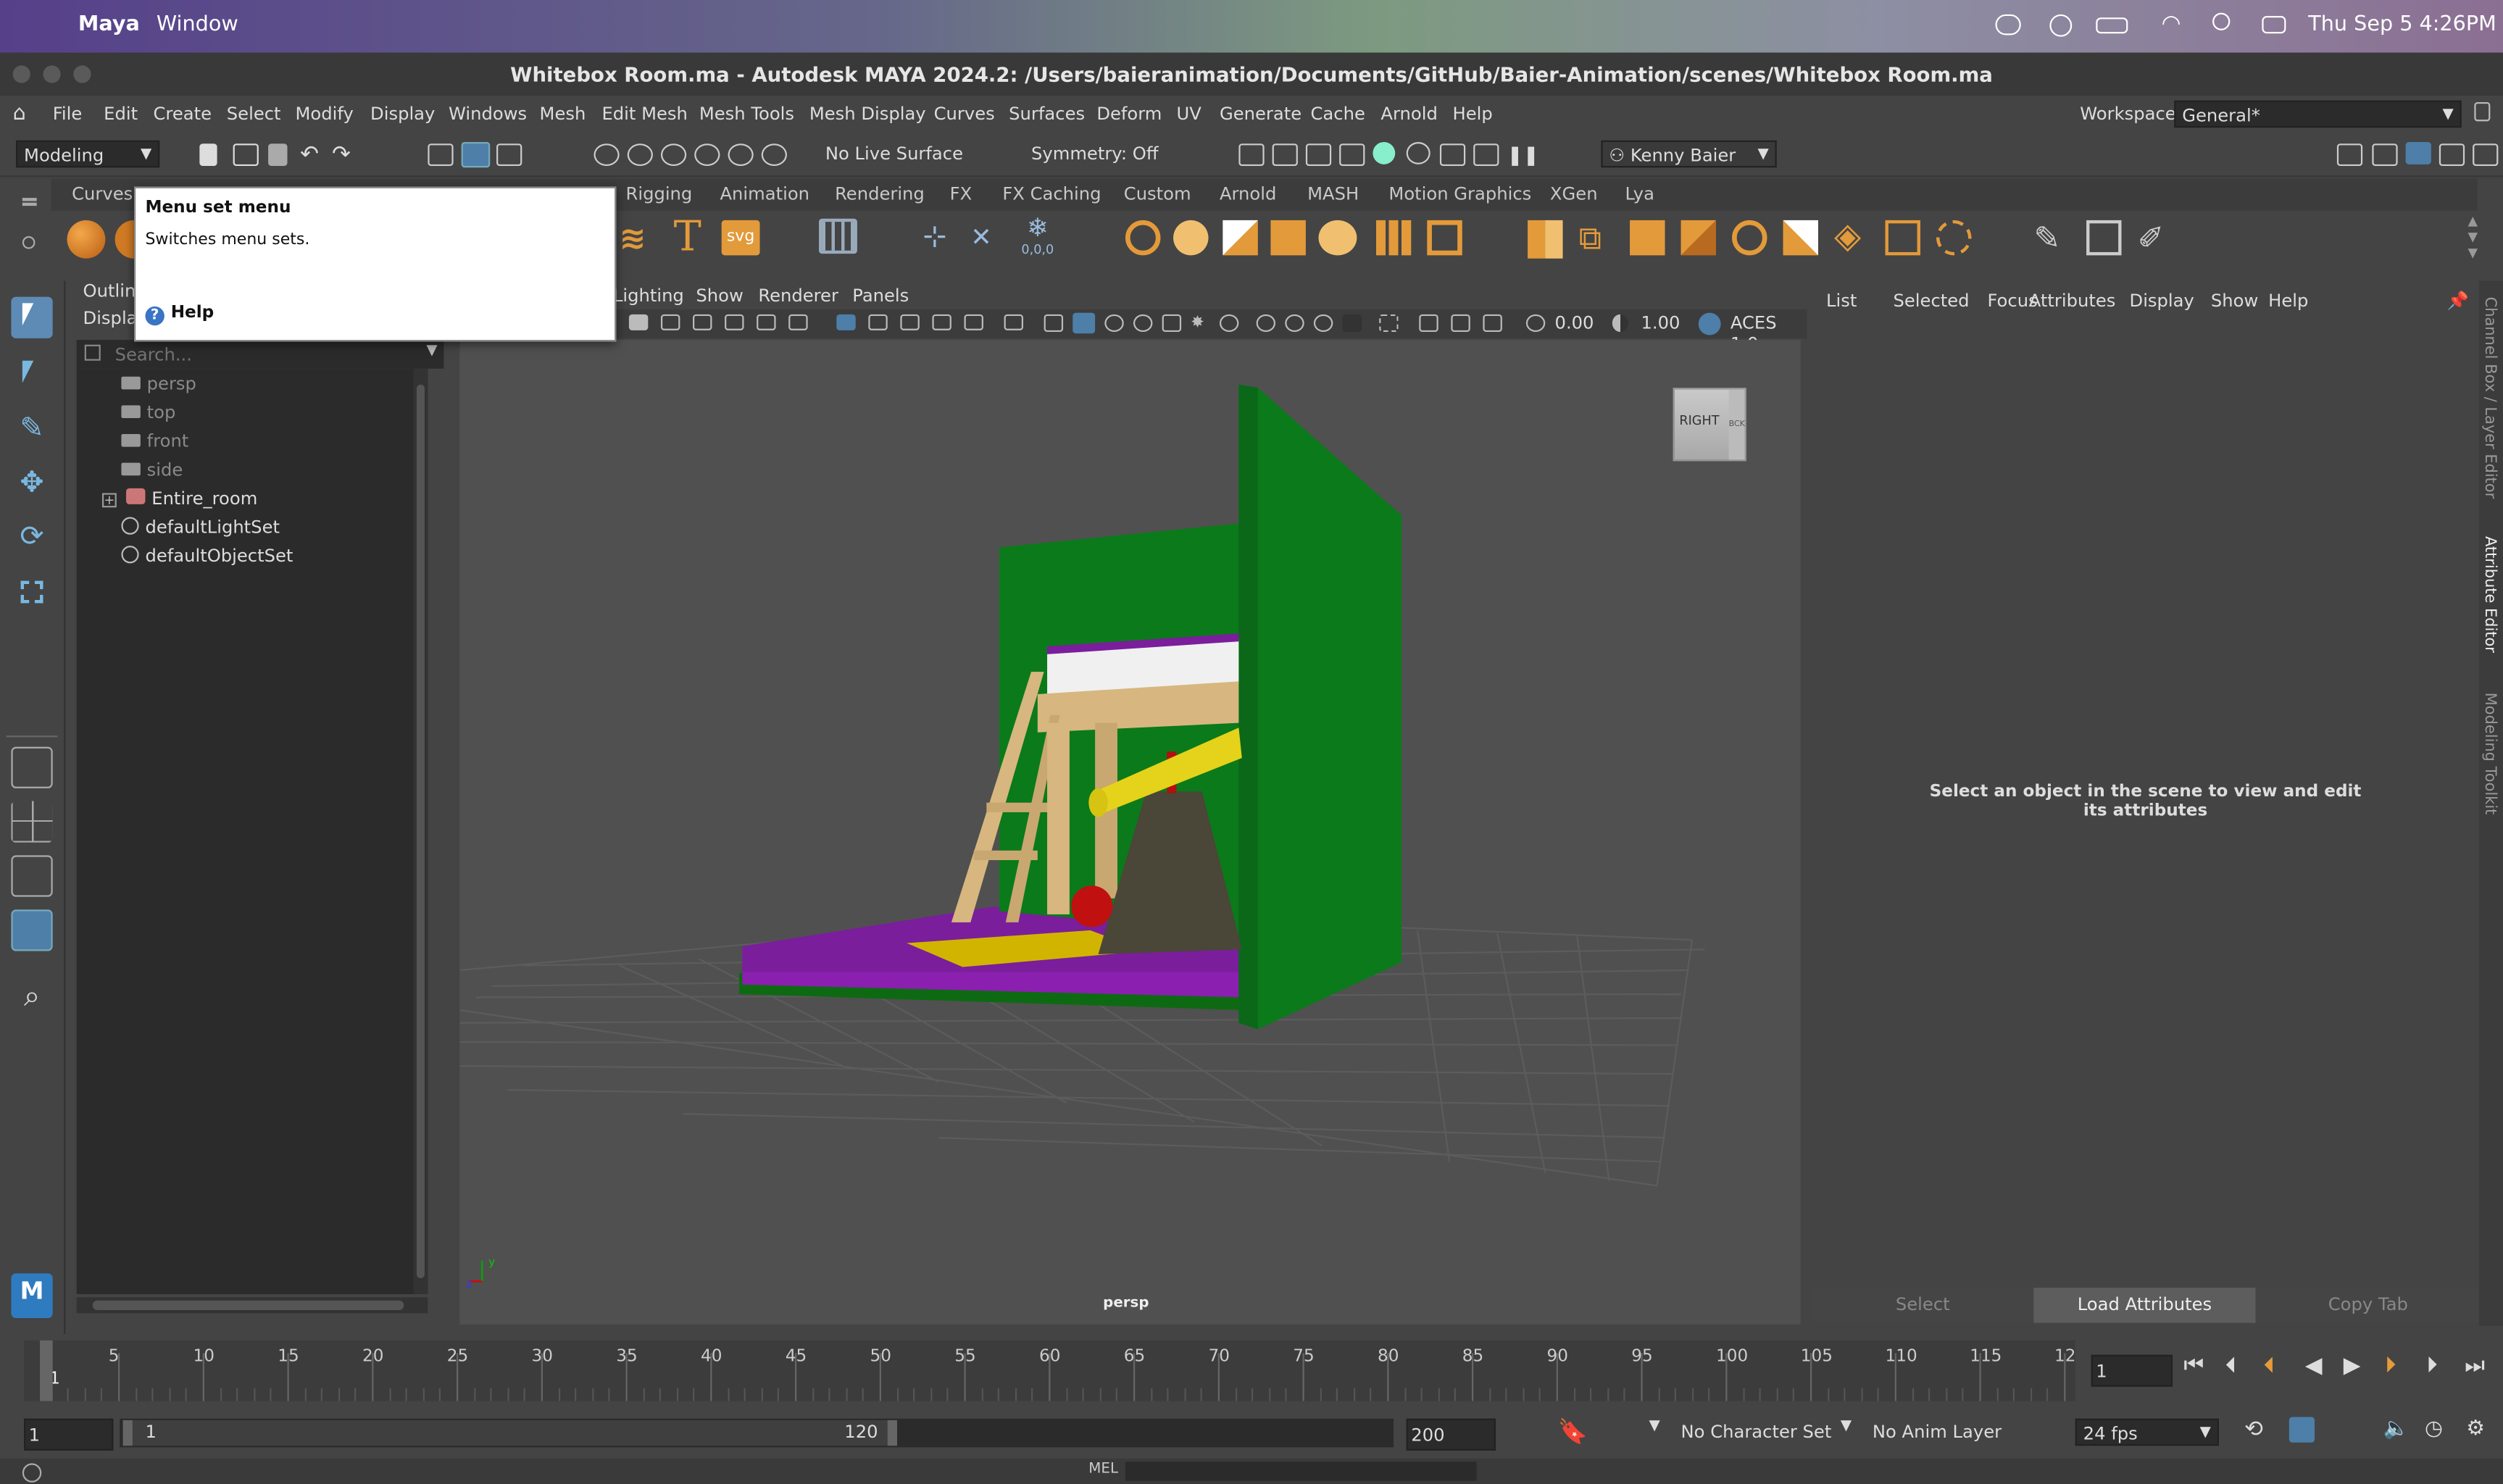 The image size is (2503, 1484). I want to click on shelf-menu-icon, so click(30, 199).